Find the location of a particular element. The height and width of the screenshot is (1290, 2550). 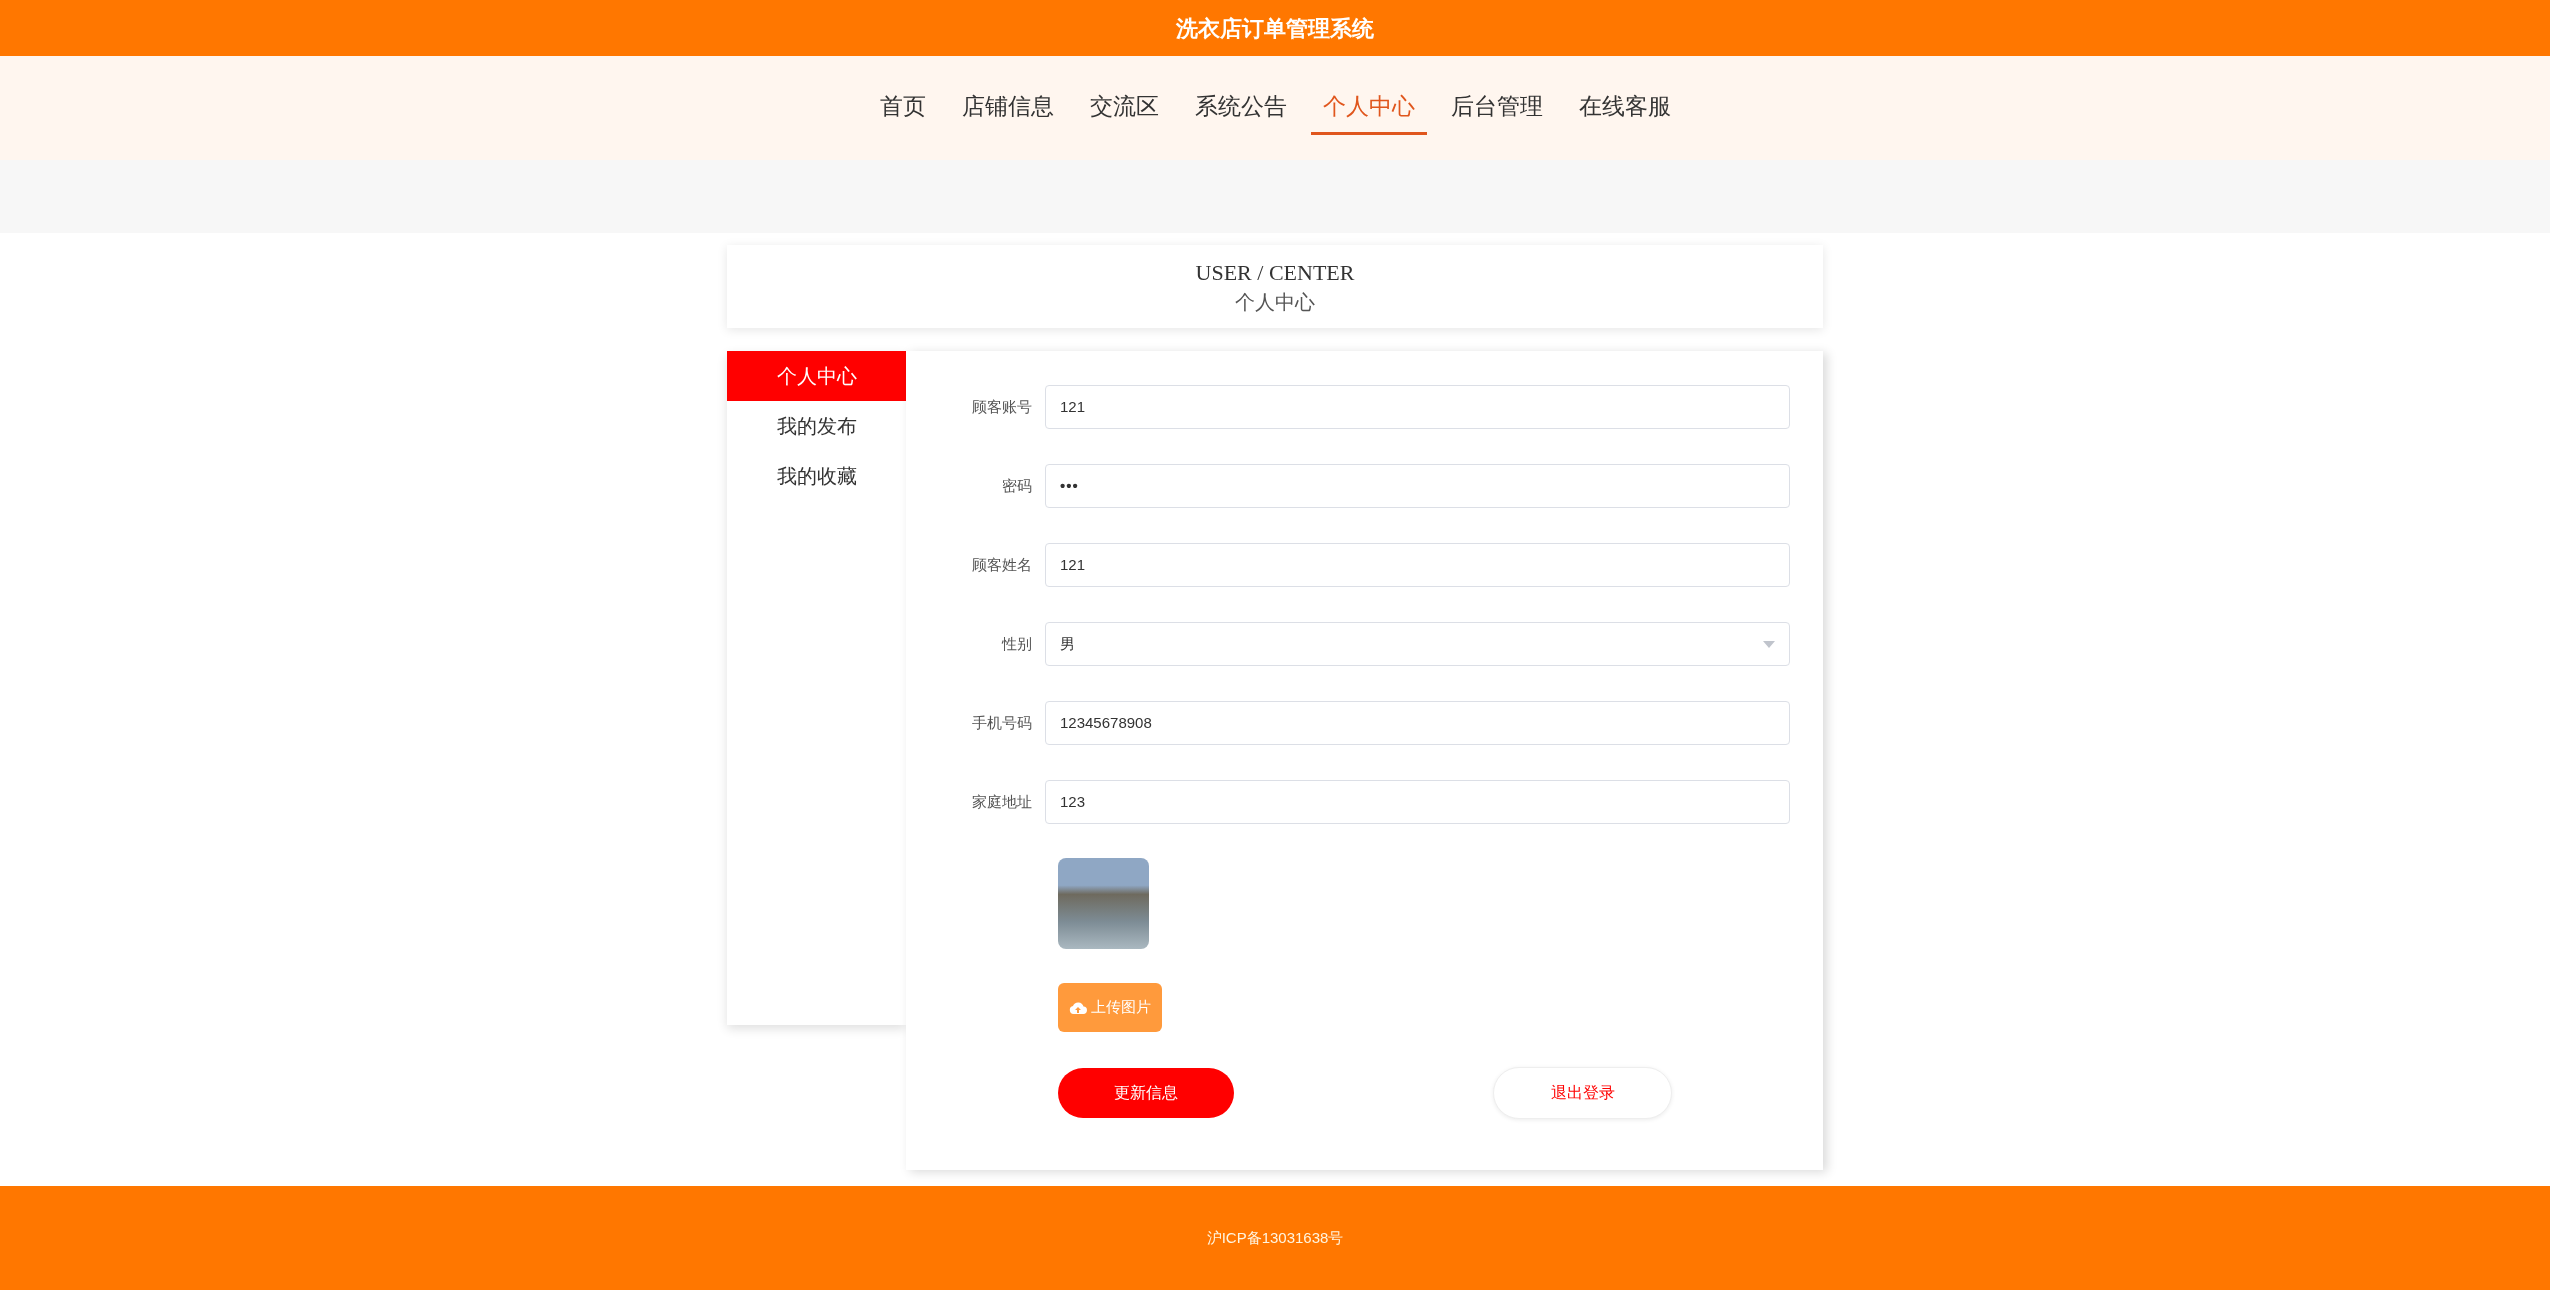

field-label: 顾客账号 is located at coordinates (1002, 406).